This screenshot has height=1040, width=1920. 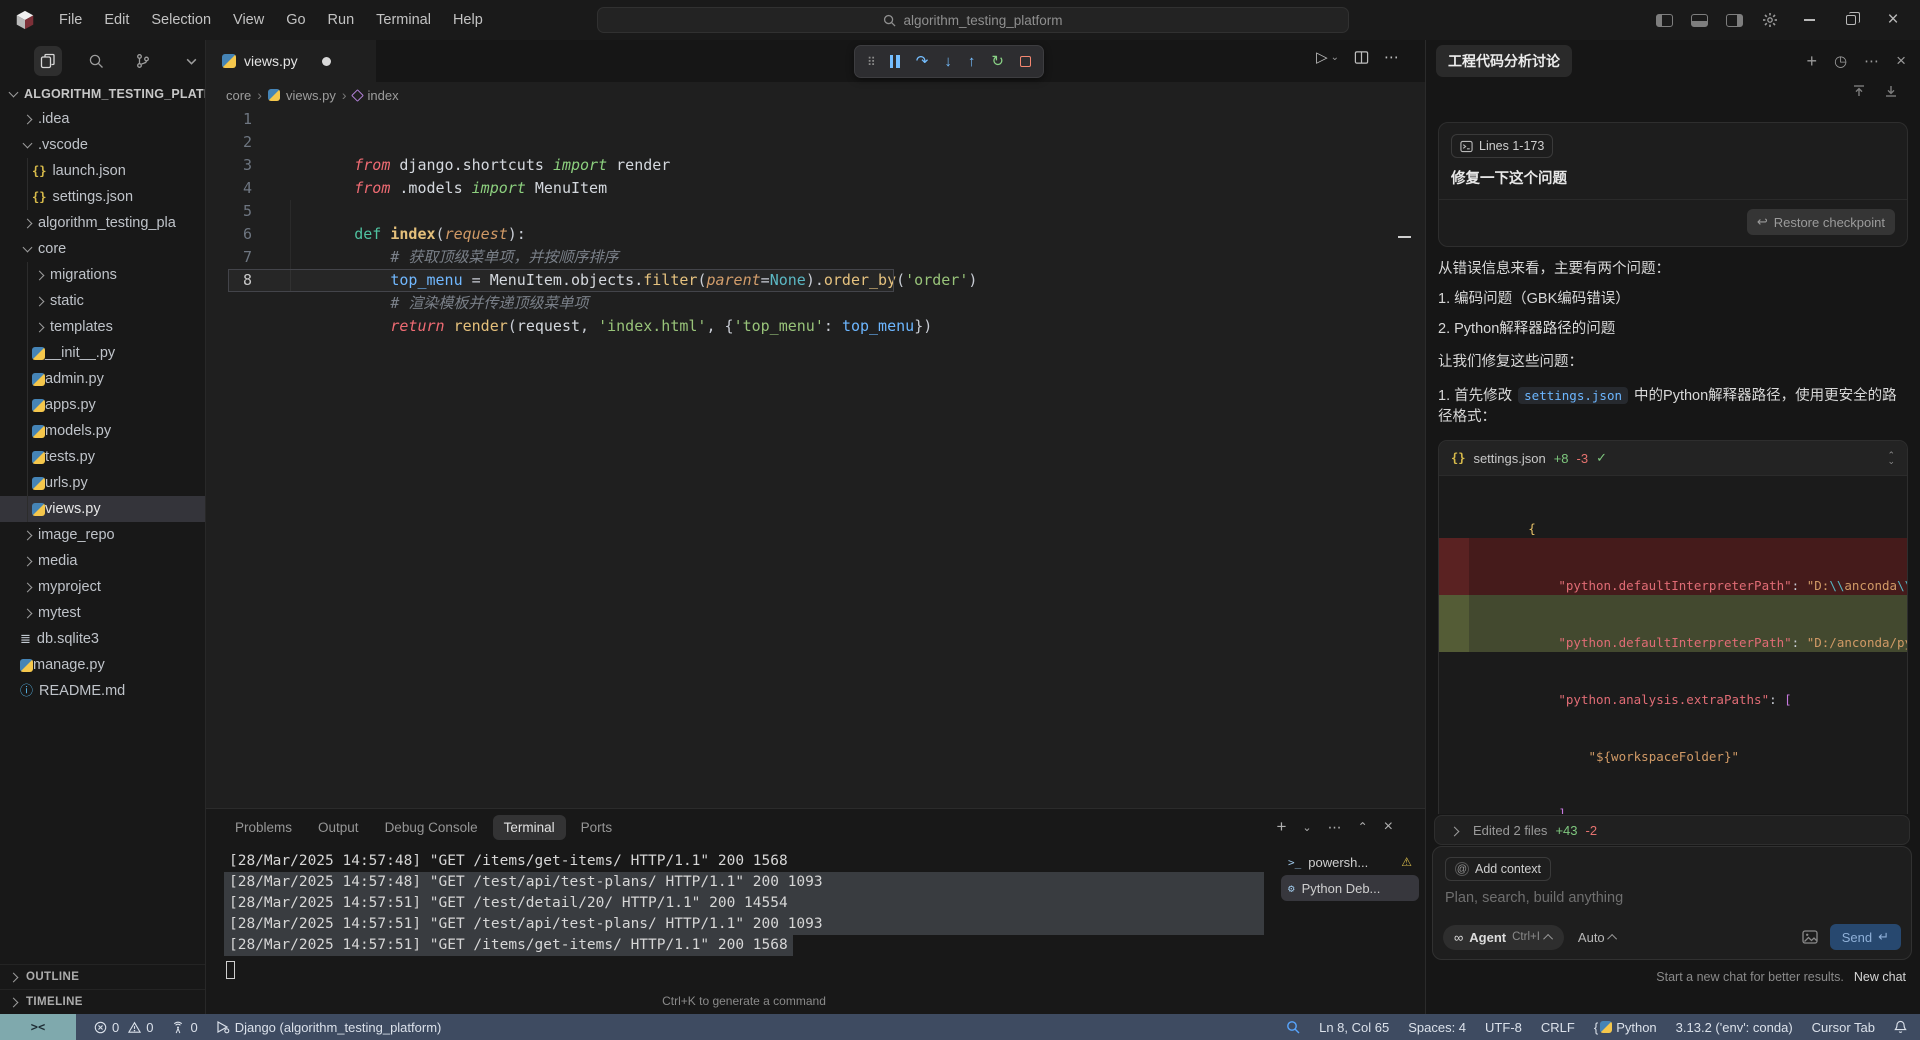 I want to click on new-chat-link: New chat, so click(x=1880, y=977).